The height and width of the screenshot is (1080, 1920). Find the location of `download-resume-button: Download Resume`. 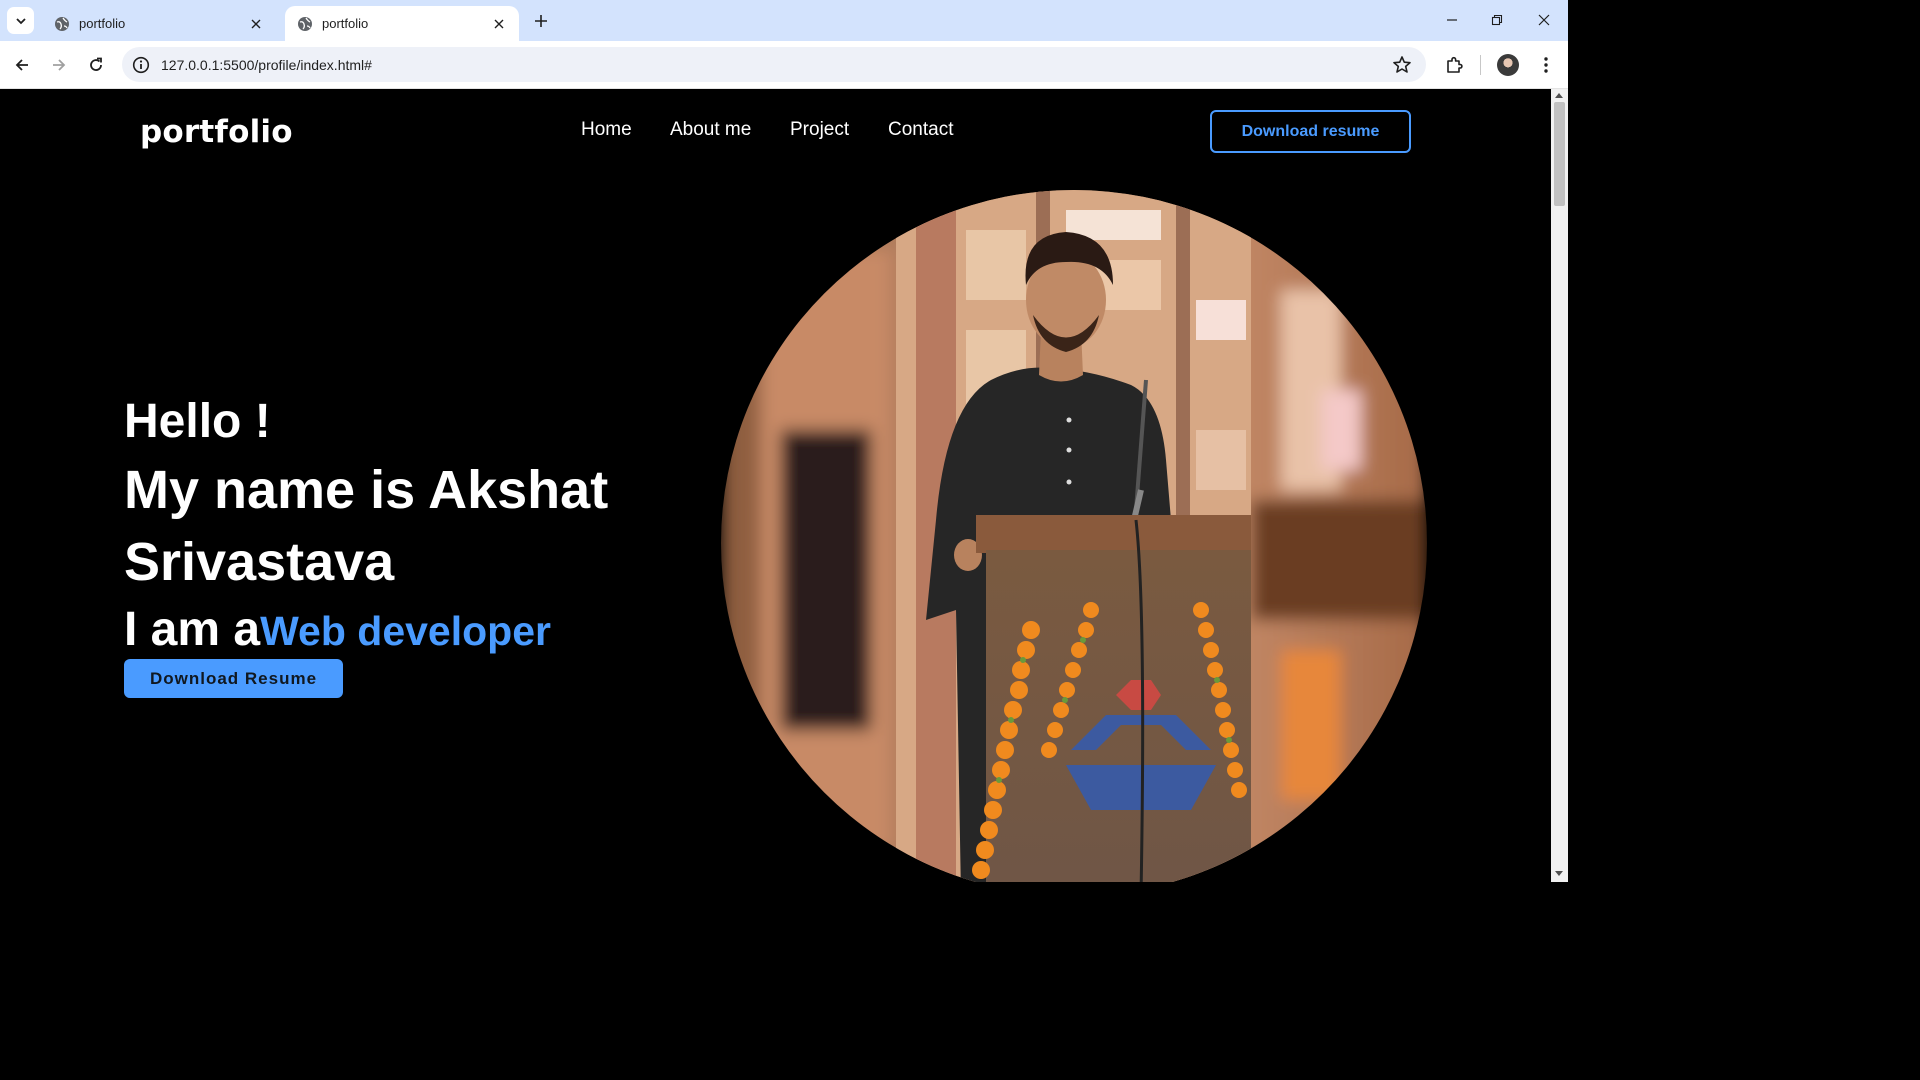

download-resume-button: Download Resume is located at coordinates (233, 678).